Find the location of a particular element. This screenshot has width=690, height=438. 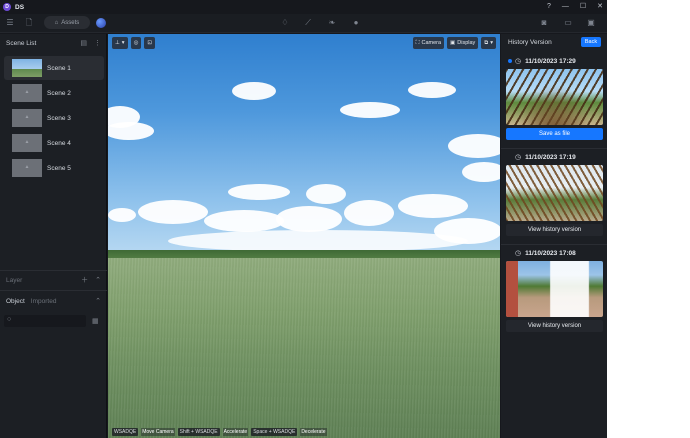

display-button: ▣ Display is located at coordinates (463, 43).